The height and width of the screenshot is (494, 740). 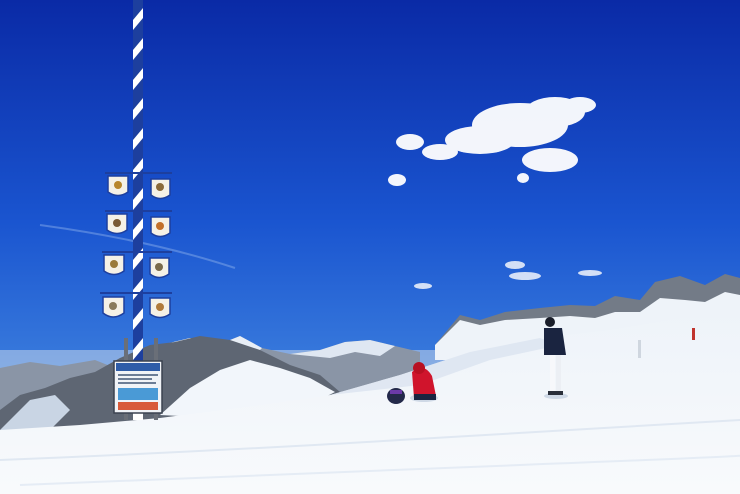 I want to click on distant-marker, so click(x=639, y=349).